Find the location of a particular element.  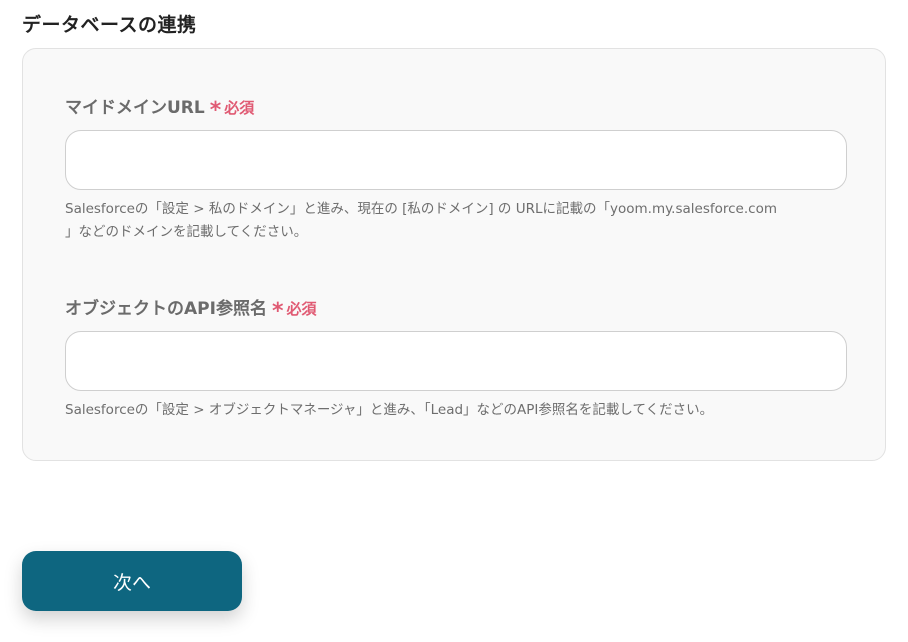

object-api-name-label: オブジェクトのAPI参照名 * 必須 is located at coordinates (456, 309).